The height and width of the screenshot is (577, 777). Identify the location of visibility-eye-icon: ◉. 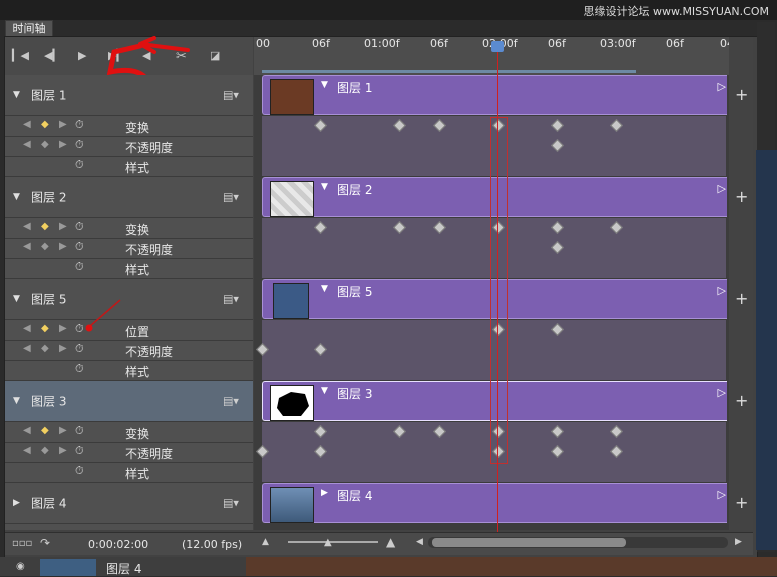
(20, 566).